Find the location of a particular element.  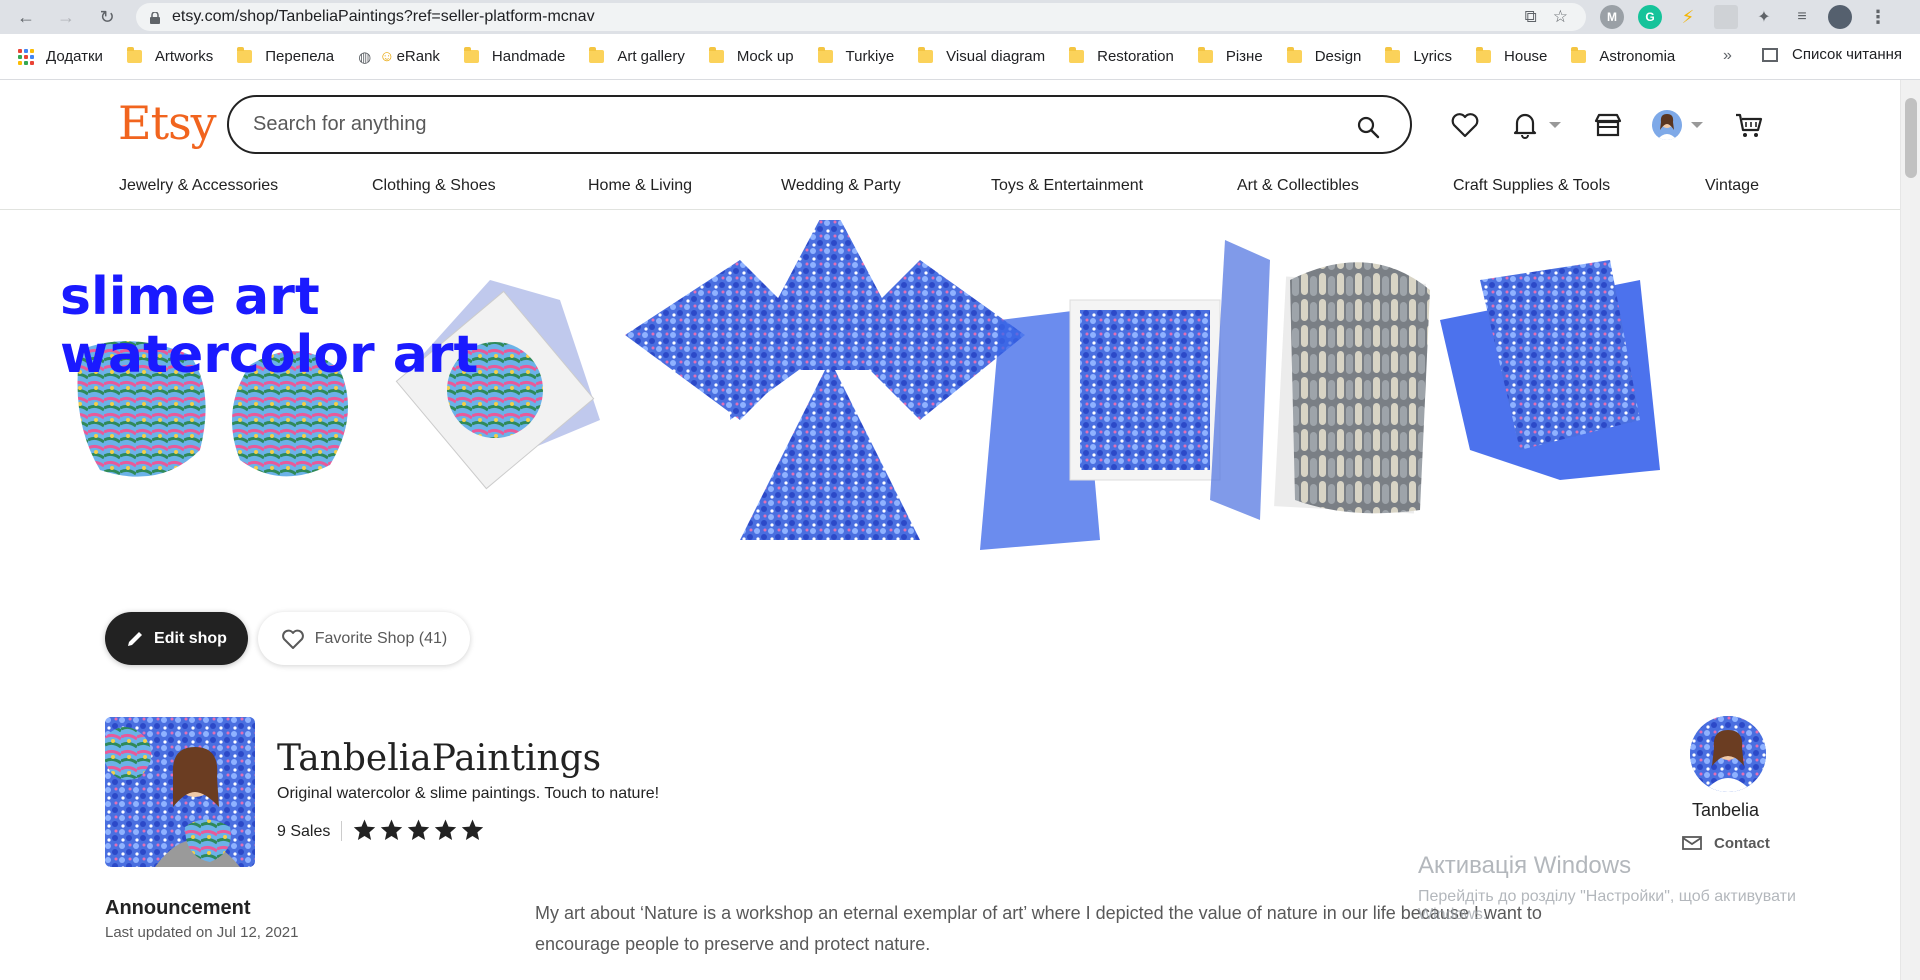

user-avatar is located at coordinates (1667, 125).